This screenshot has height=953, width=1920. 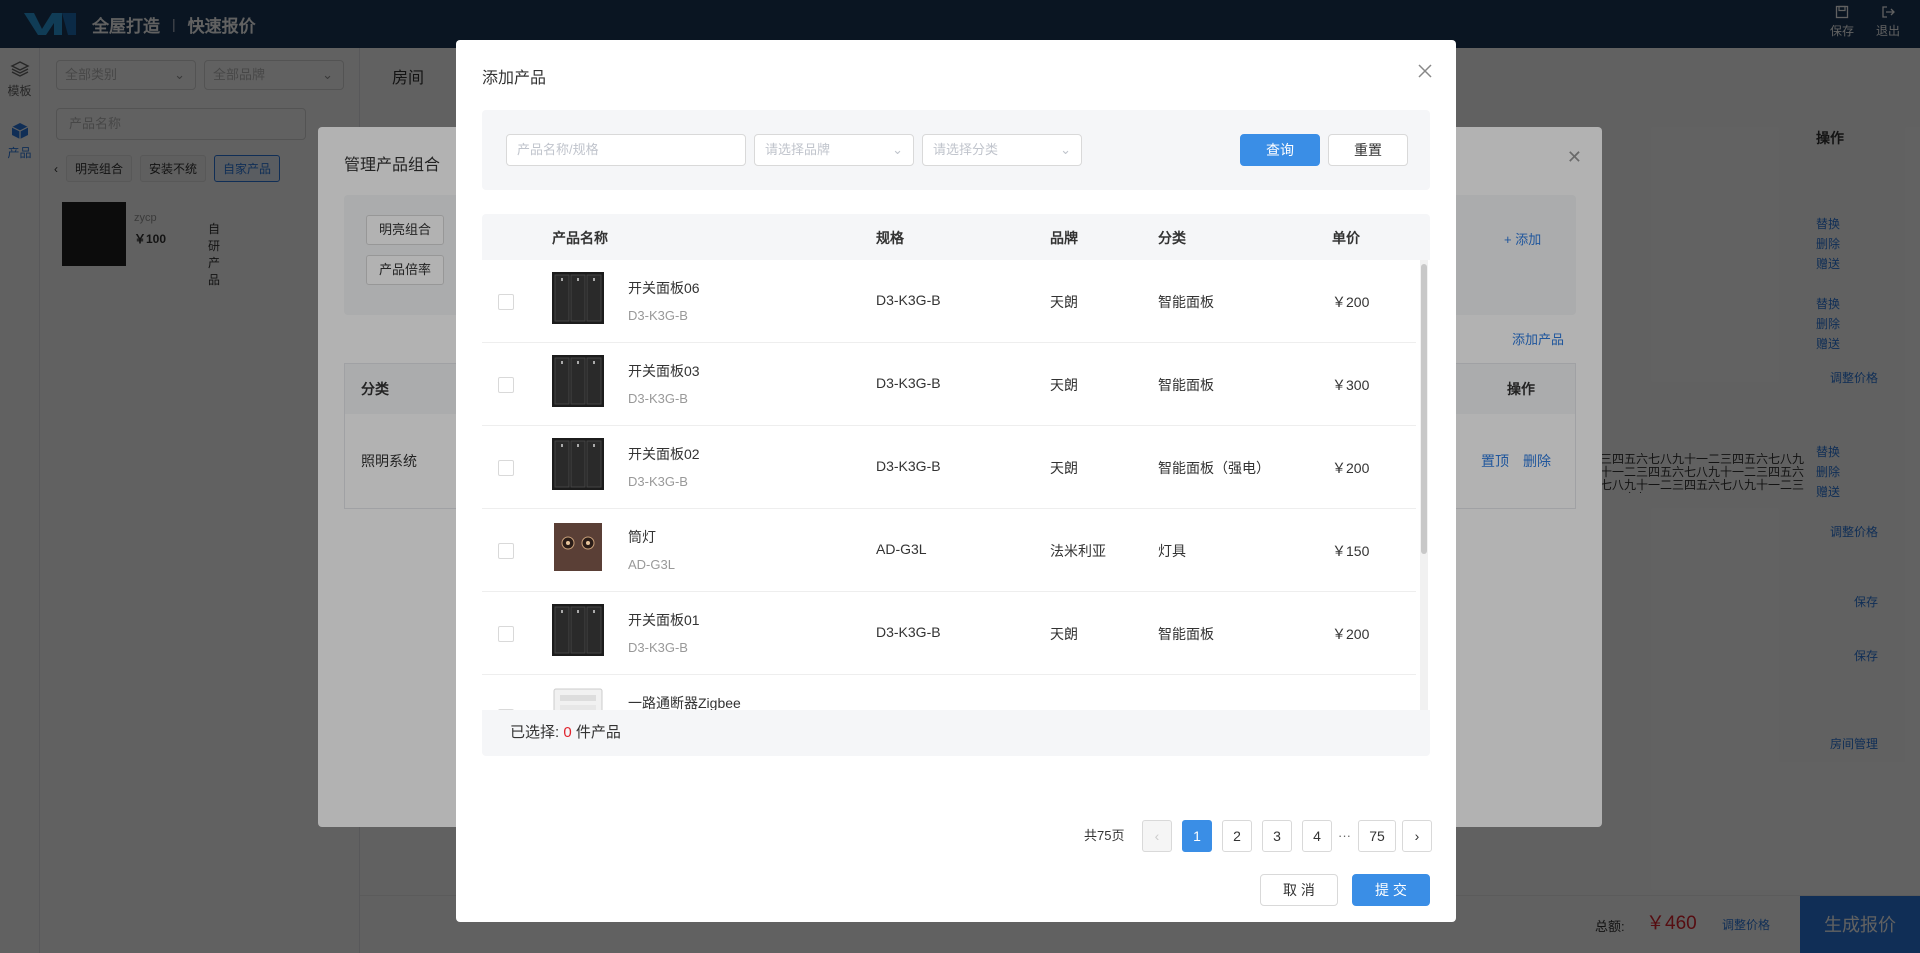 What do you see at coordinates (1172, 238) in the screenshot?
I see `col-category: 分类` at bounding box center [1172, 238].